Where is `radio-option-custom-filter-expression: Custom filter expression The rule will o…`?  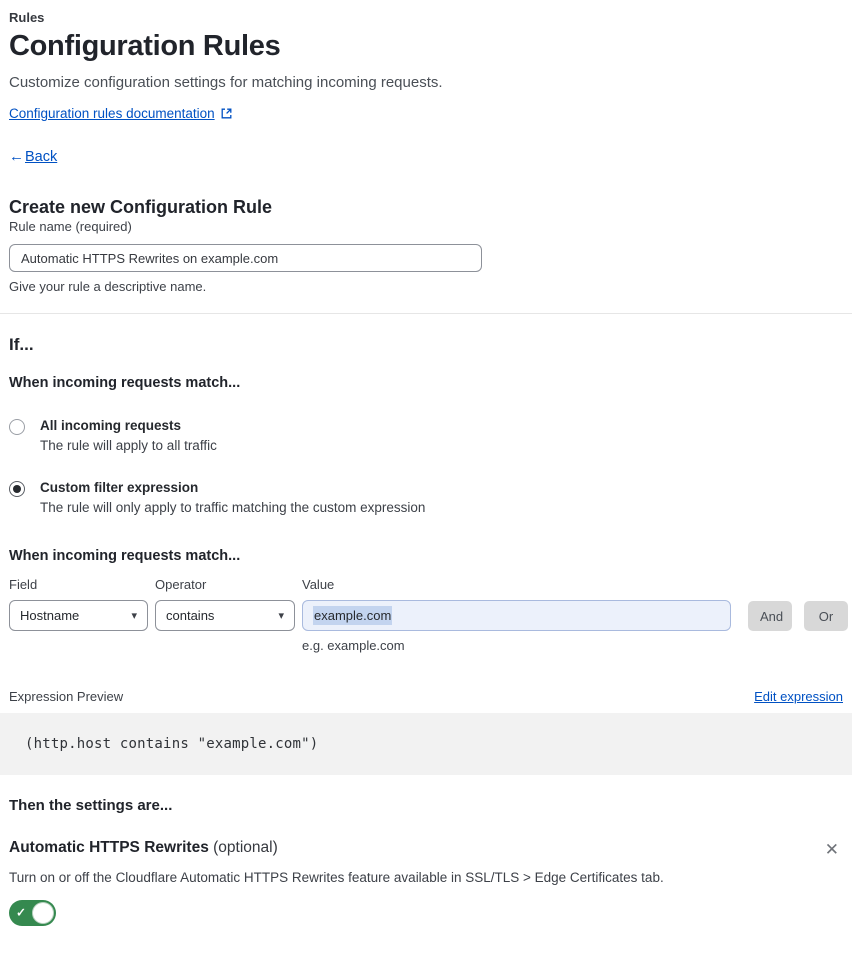
radio-option-custom-filter-expression: Custom filter expression The rule will o… is located at coordinates (426, 497).